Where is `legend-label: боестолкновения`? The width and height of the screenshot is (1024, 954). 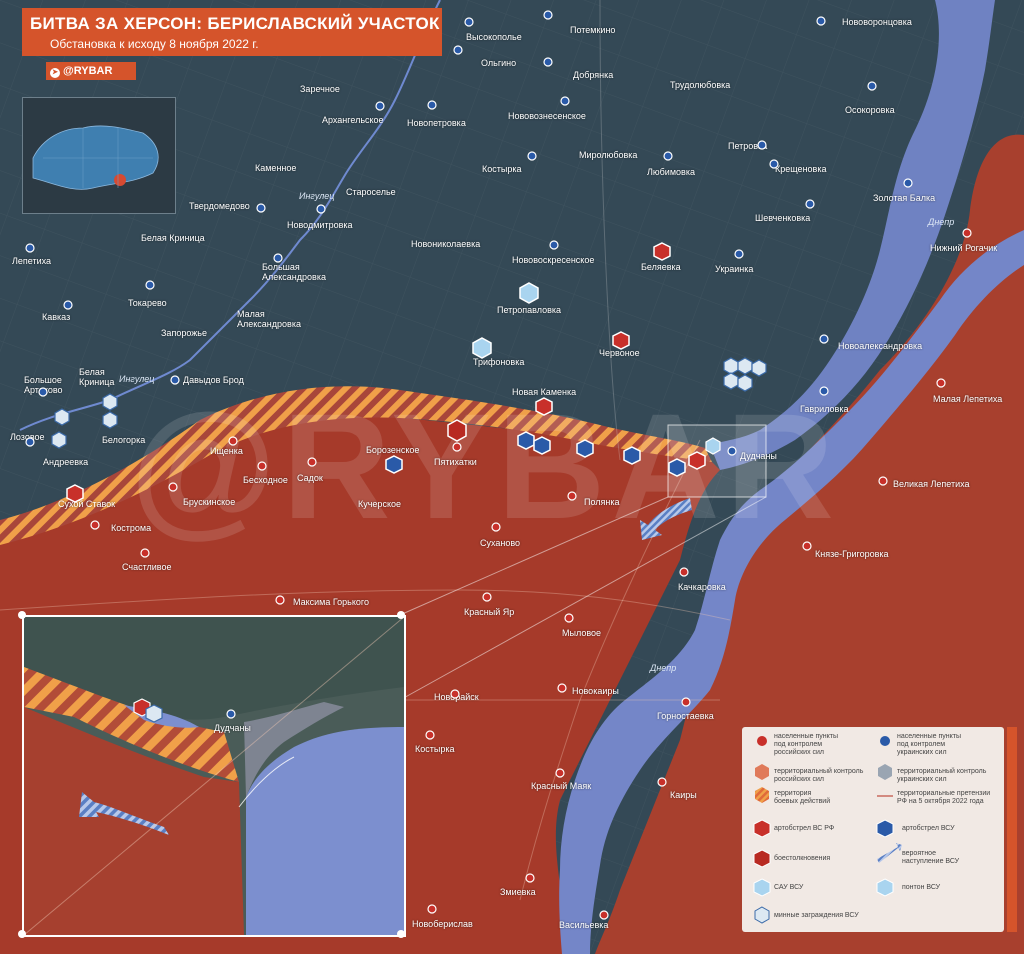 legend-label: боестолкновения is located at coordinates (802, 858).